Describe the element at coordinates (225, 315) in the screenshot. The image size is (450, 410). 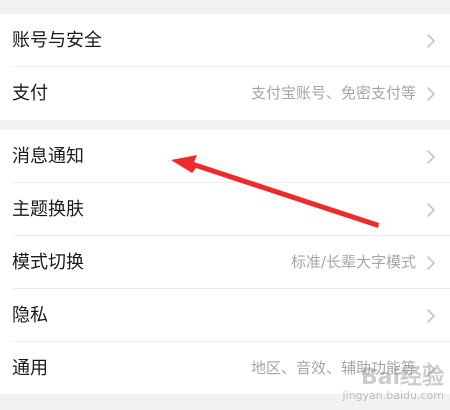
I see `settings-row-privacy: 隐私` at that location.